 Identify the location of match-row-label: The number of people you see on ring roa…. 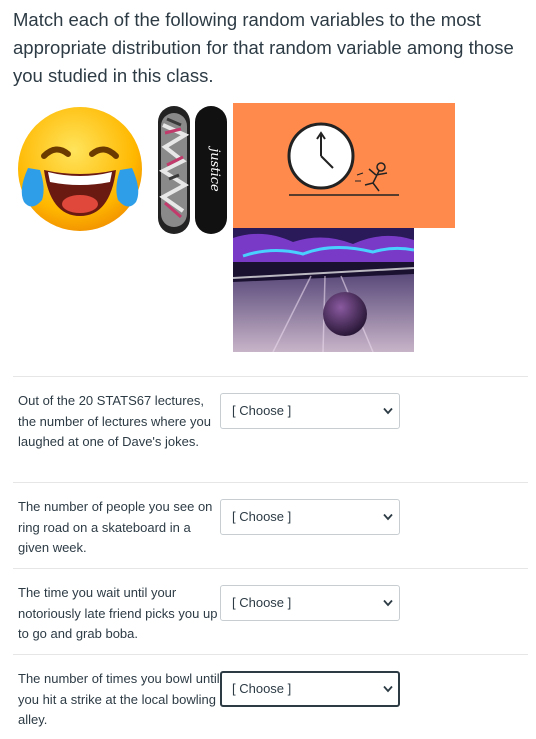
(115, 527).